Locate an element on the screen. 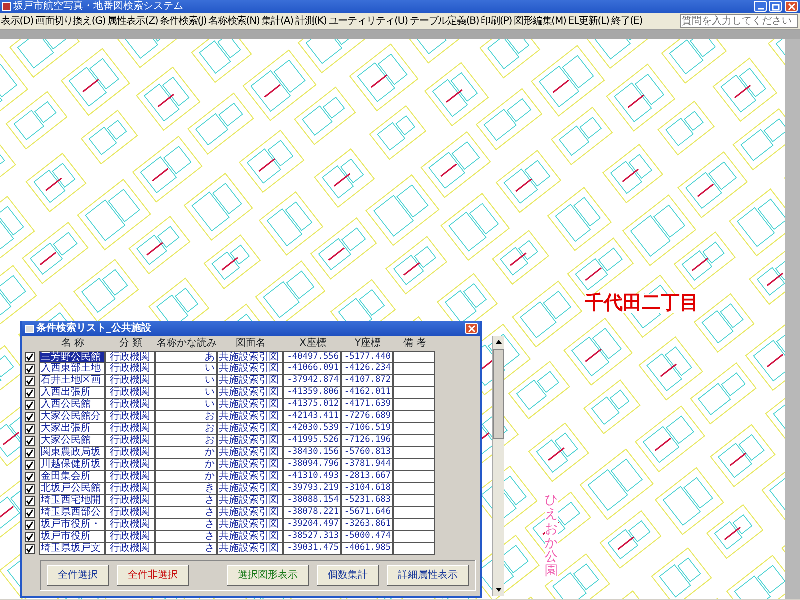 This screenshot has height=600, width=800. table-cell: -5177.440 is located at coordinates (367, 357).